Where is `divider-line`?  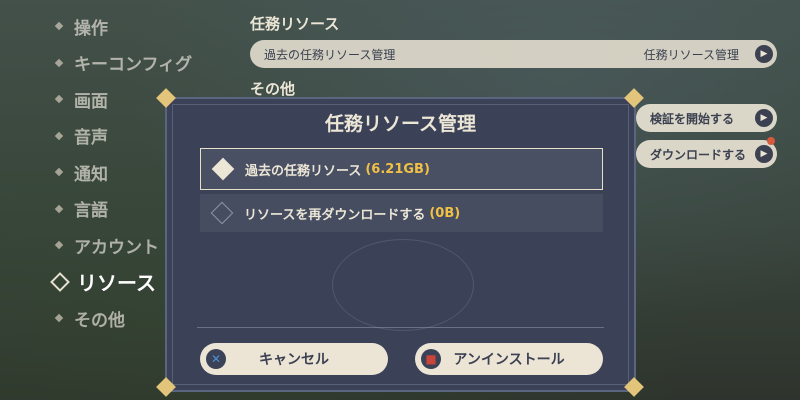 divider-line is located at coordinates (400, 327).